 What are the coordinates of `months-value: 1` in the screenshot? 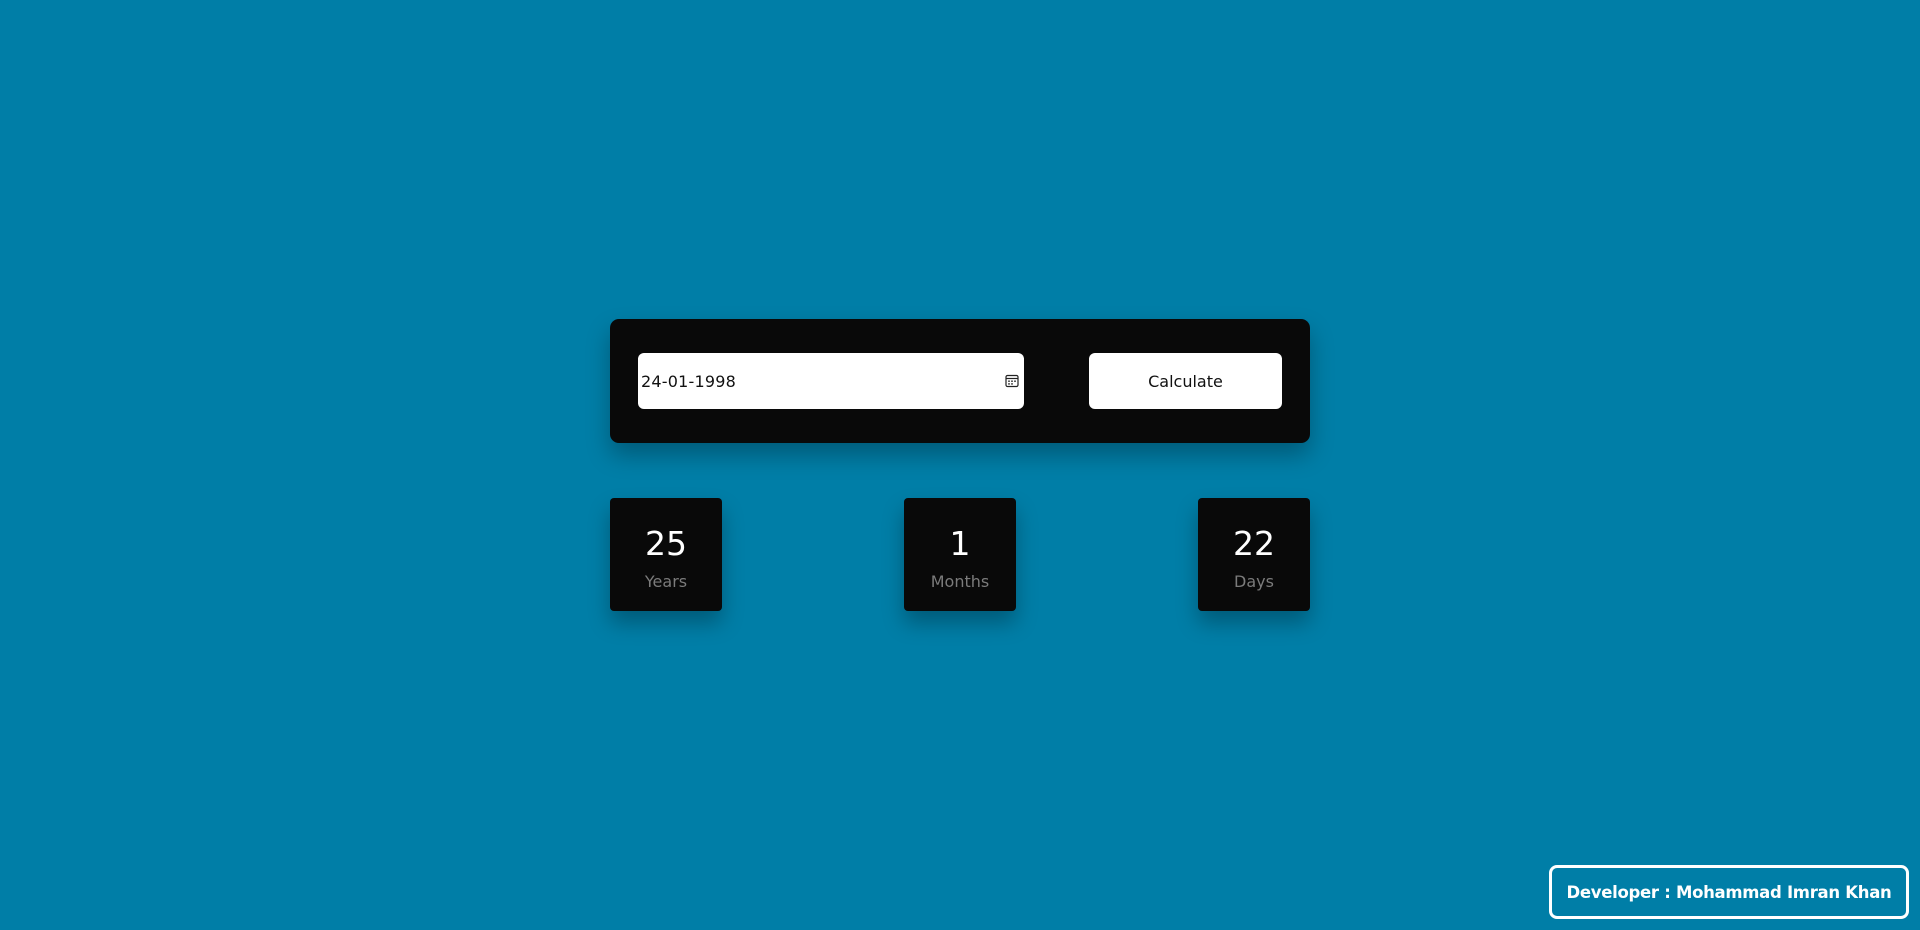 It's located at (960, 543).